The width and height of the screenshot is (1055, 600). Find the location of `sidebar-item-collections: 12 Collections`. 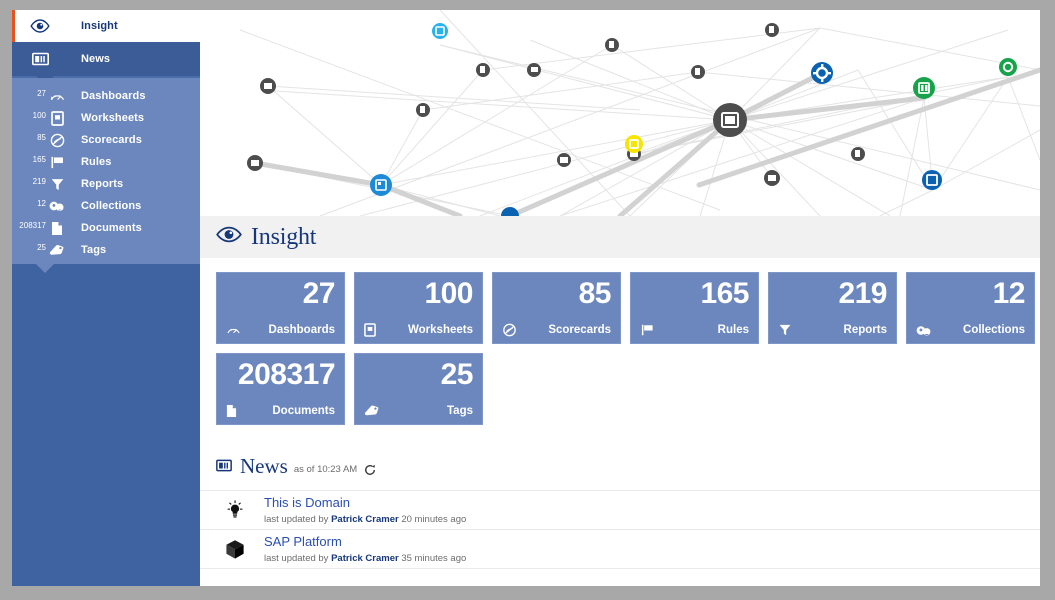

sidebar-item-collections: 12 Collections is located at coordinates (106, 206).